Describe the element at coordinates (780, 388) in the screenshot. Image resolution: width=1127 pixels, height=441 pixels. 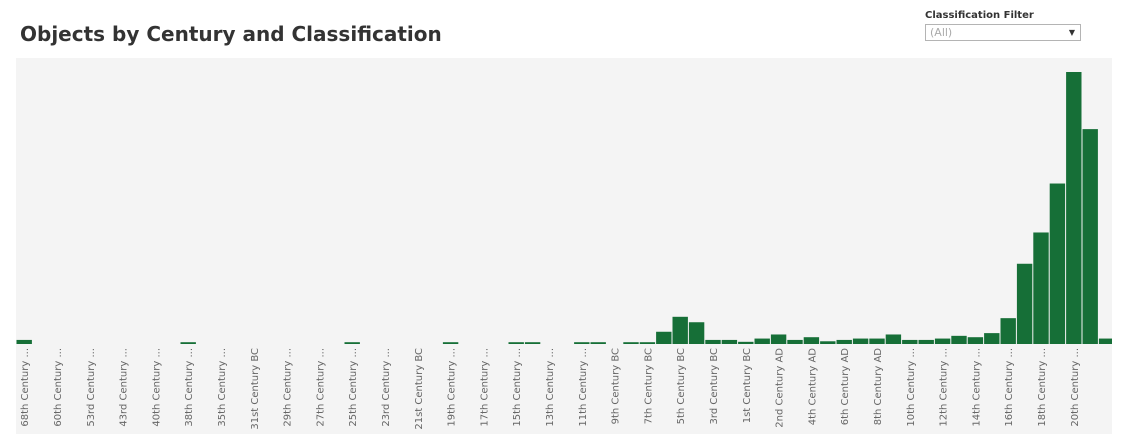
I see `x-tick-label: 2nd Century AD` at that location.